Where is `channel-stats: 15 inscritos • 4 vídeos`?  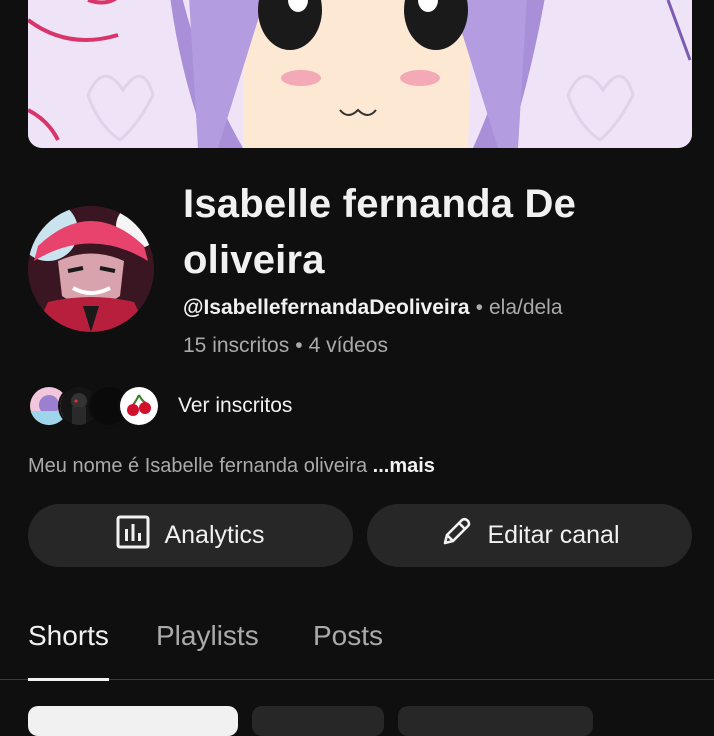
channel-stats: 15 inscritos • 4 vídeos is located at coordinates (285, 346).